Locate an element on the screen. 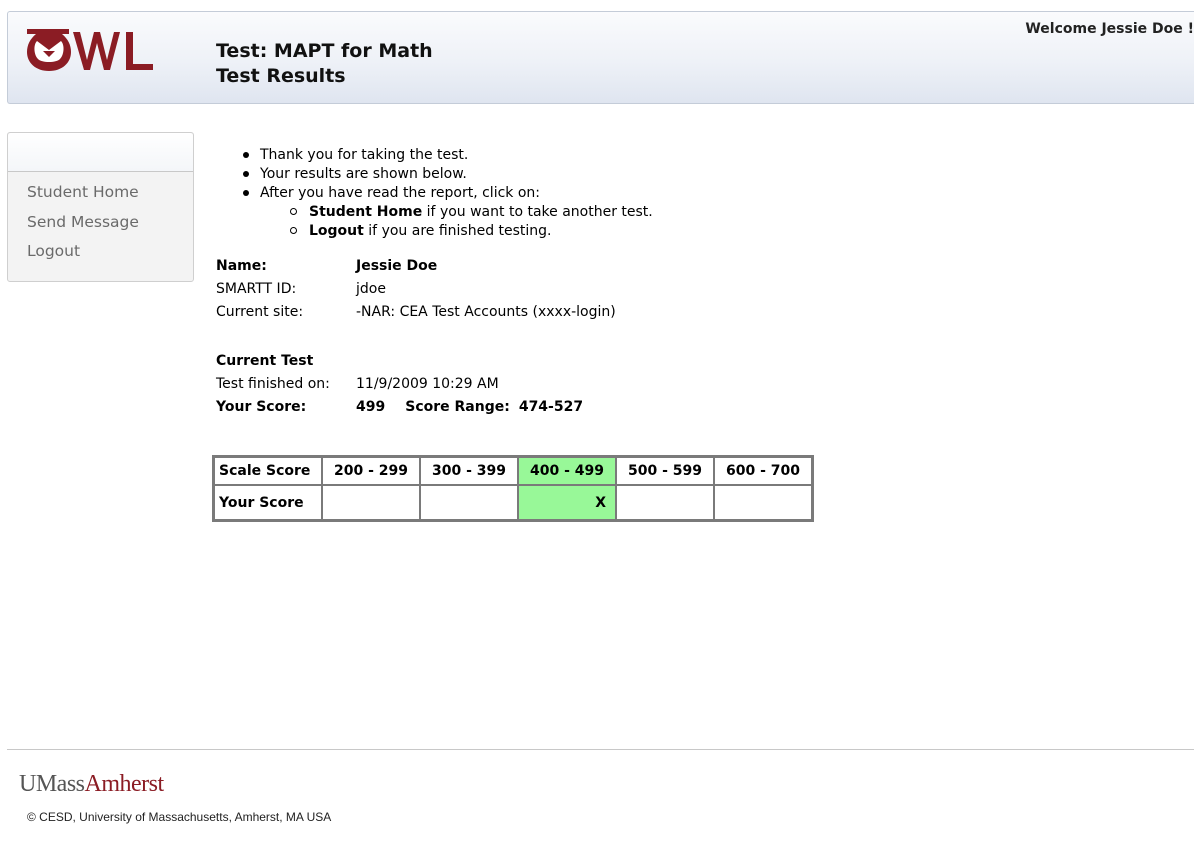 Image resolution: width=1194 pixels, height=842 pixels. table-cell: 500 - 599 is located at coordinates (665, 471).